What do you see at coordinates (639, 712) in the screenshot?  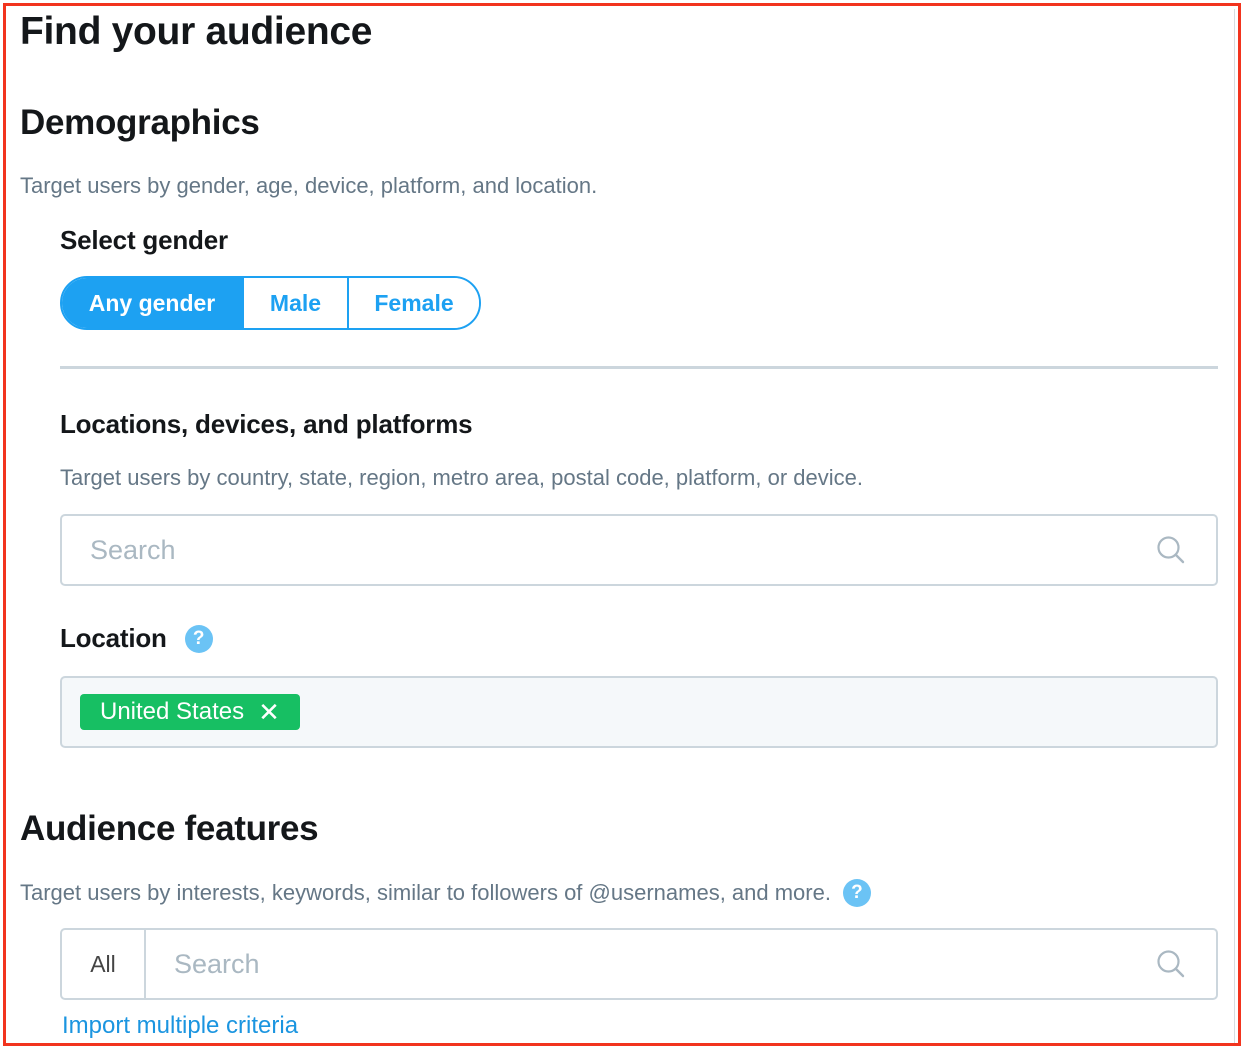 I see `selected-locations-box: United States ✕` at bounding box center [639, 712].